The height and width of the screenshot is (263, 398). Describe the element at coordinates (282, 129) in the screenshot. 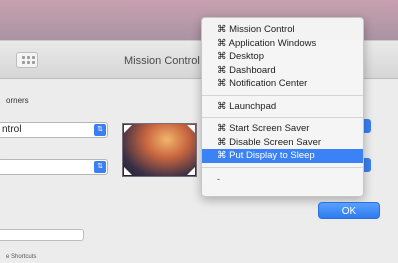

I see `menu-item-start-screen-saver: ⌘ Start Screen Saver` at that location.